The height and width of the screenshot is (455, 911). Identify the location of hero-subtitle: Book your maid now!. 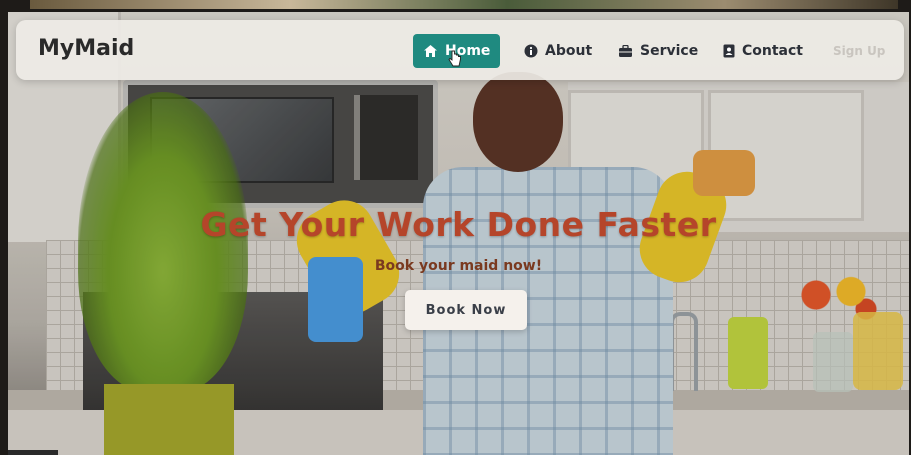
(458, 266).